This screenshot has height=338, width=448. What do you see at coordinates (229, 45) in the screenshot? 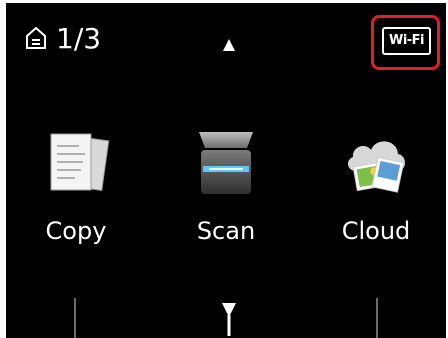
I see `scroll-up-arrow-icon` at bounding box center [229, 45].